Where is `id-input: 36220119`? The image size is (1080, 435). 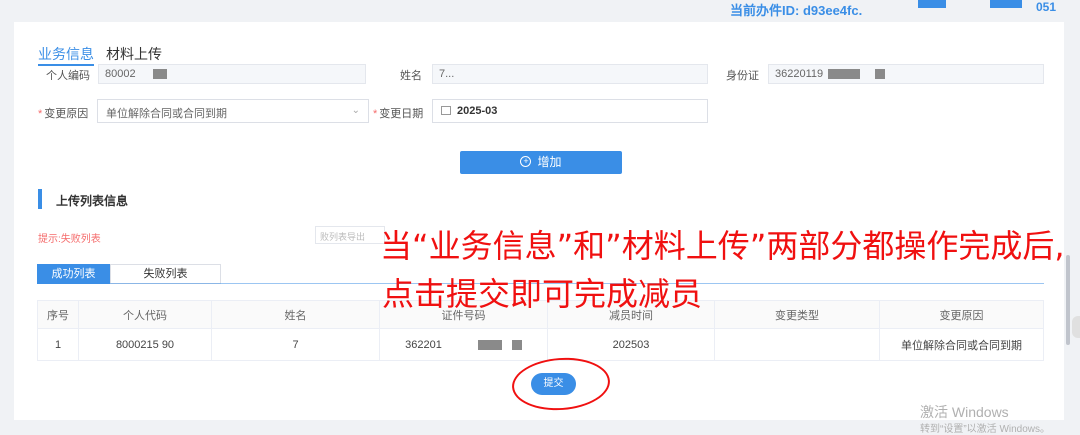
id-input: 36220119 is located at coordinates (906, 74).